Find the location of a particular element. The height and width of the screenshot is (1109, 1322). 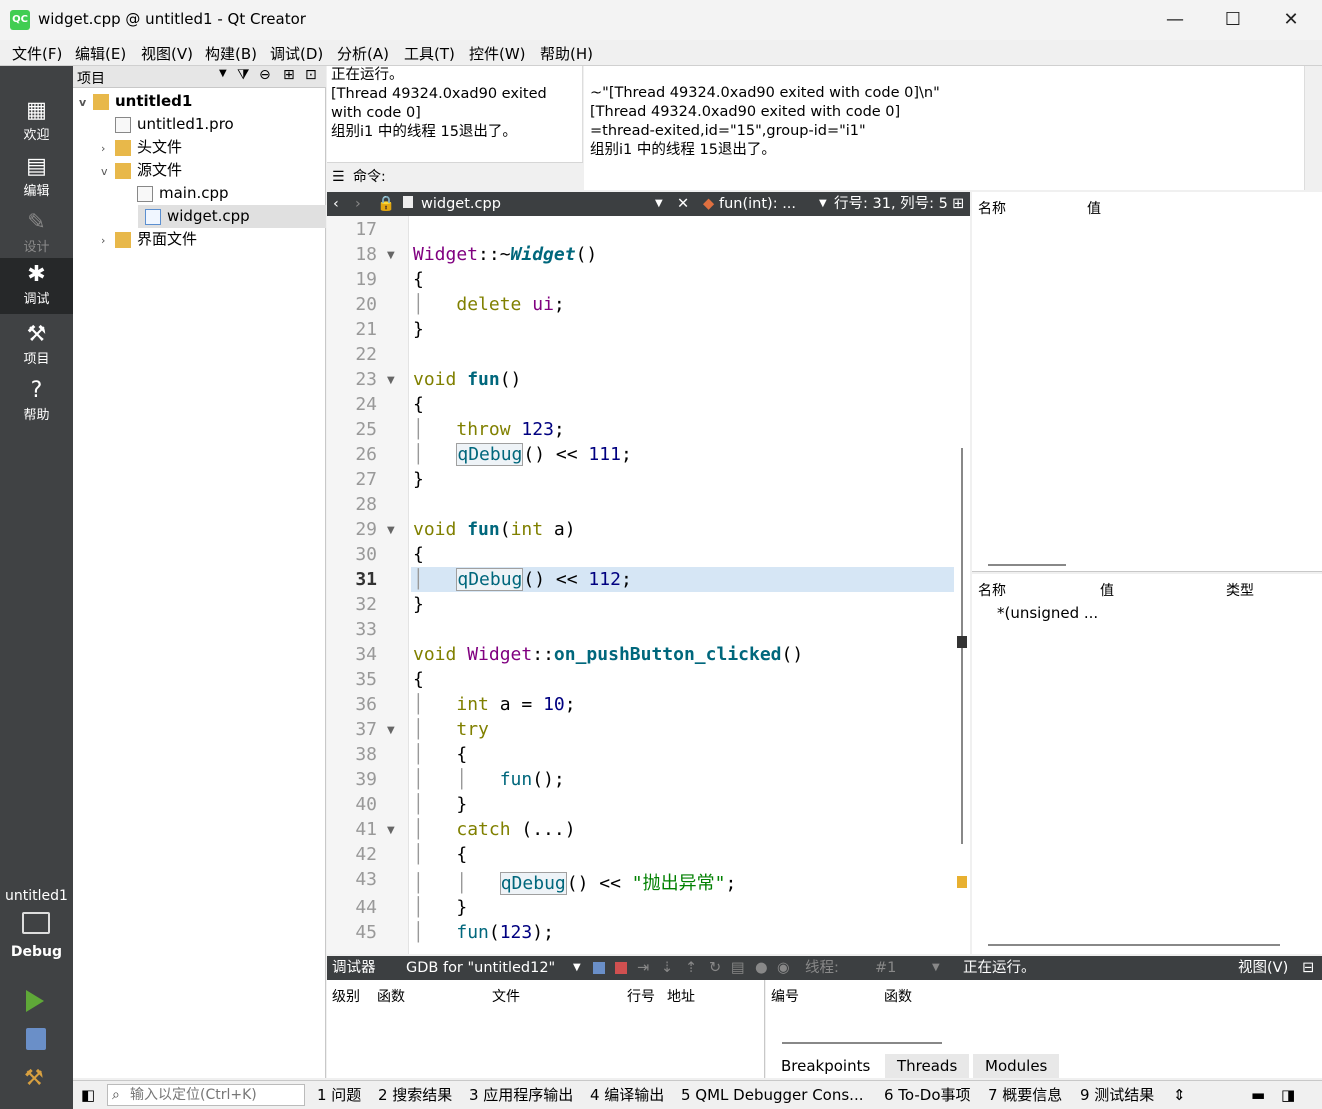

col-value: 值 is located at coordinates (1107, 590).